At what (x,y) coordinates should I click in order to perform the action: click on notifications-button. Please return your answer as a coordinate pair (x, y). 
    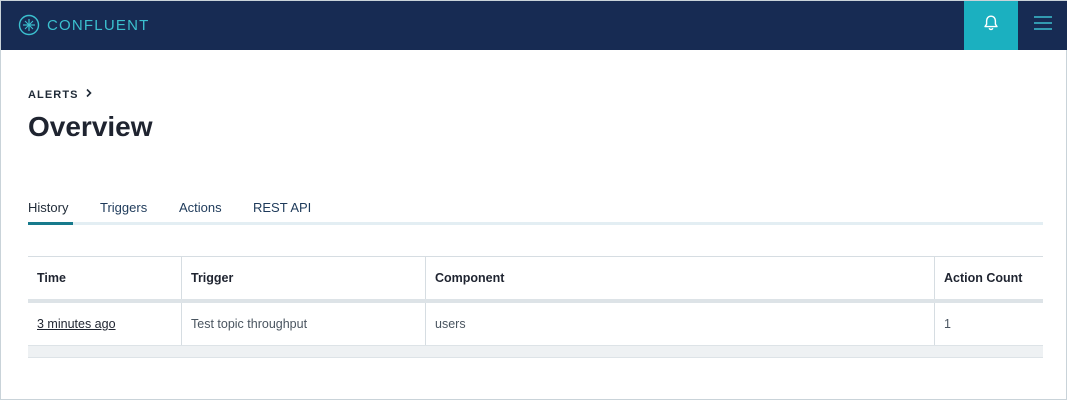
    Looking at the image, I should click on (991, 25).